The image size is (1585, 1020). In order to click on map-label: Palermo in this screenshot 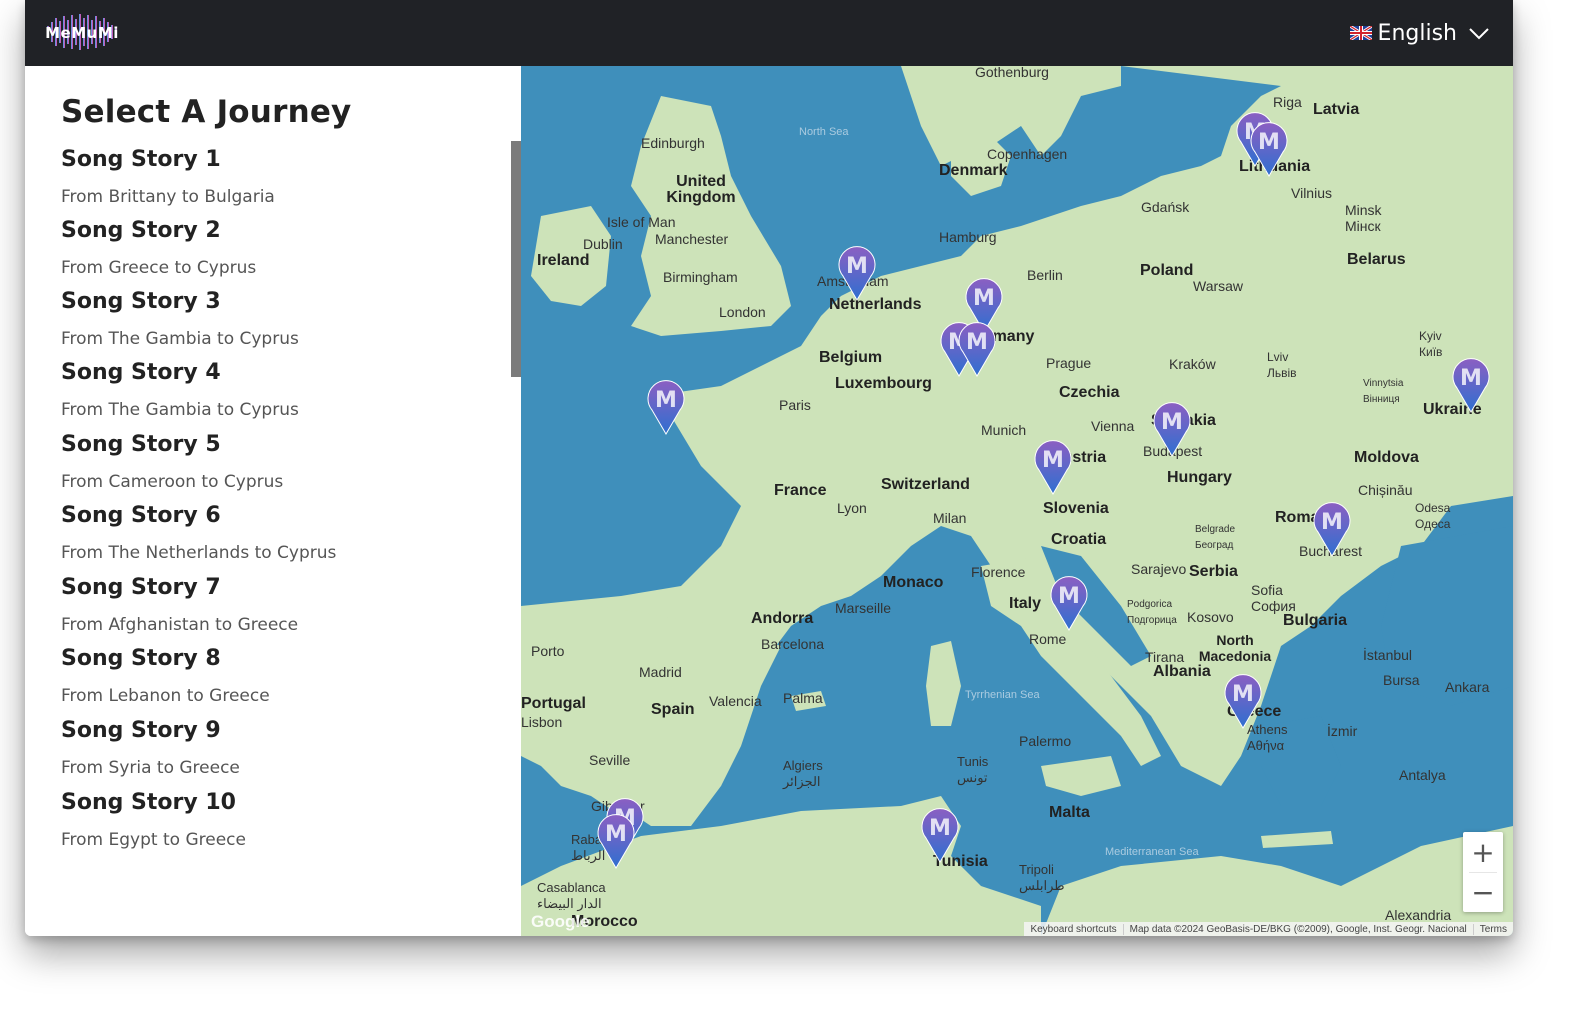, I will do `click(1045, 741)`.